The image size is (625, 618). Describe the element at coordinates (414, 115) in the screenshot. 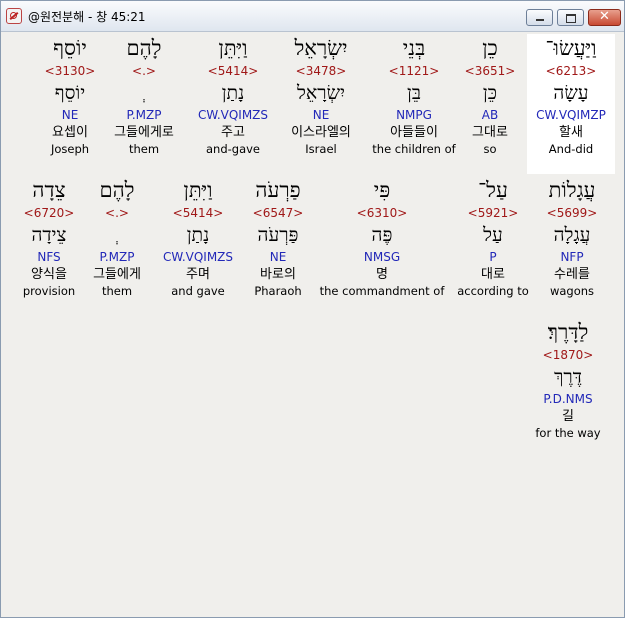

I see `parsing-code: NMPG` at that location.